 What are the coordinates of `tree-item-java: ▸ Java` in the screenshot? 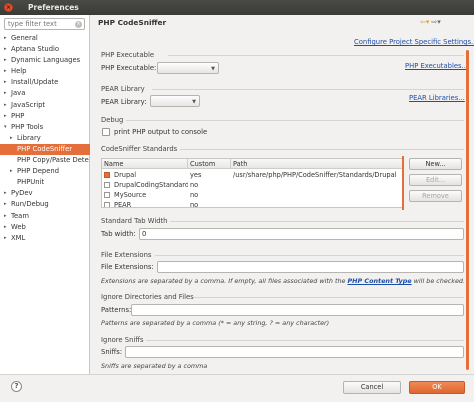 It's located at (45, 93).